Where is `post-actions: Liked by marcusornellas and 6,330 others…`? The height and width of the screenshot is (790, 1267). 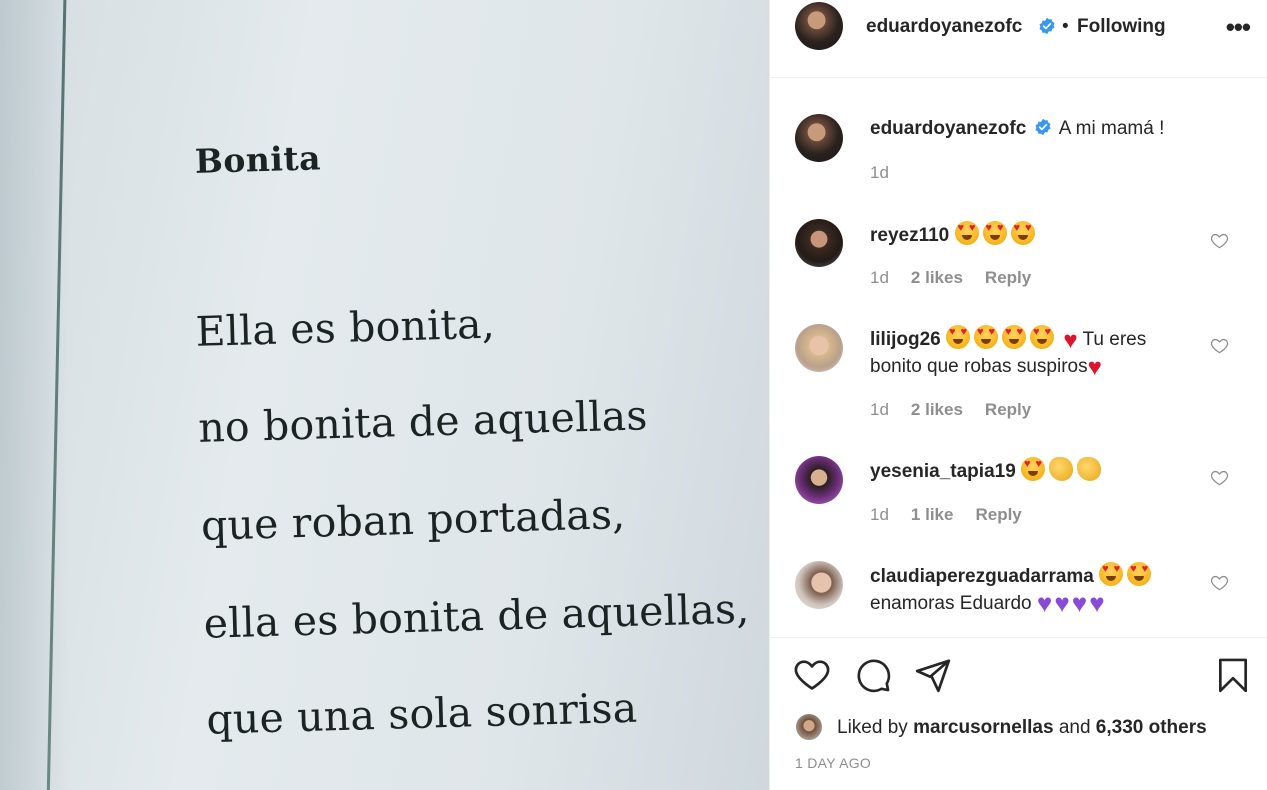 post-actions: Liked by marcusornellas and 6,330 others… is located at coordinates (1018, 713).